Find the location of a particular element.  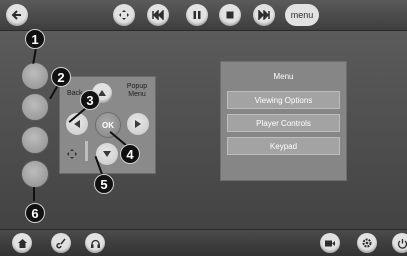

skip-previous-icon is located at coordinates (158, 15).